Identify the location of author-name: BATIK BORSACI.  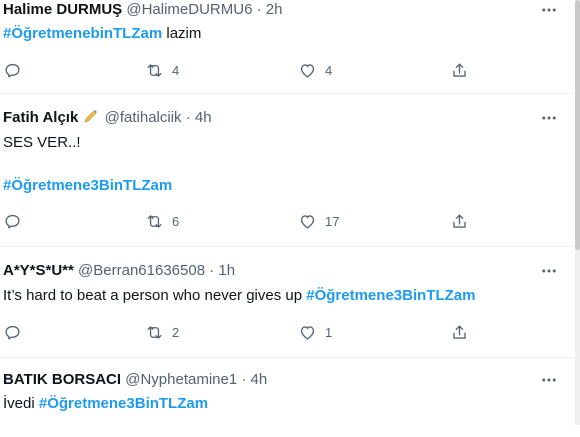
(62, 379).